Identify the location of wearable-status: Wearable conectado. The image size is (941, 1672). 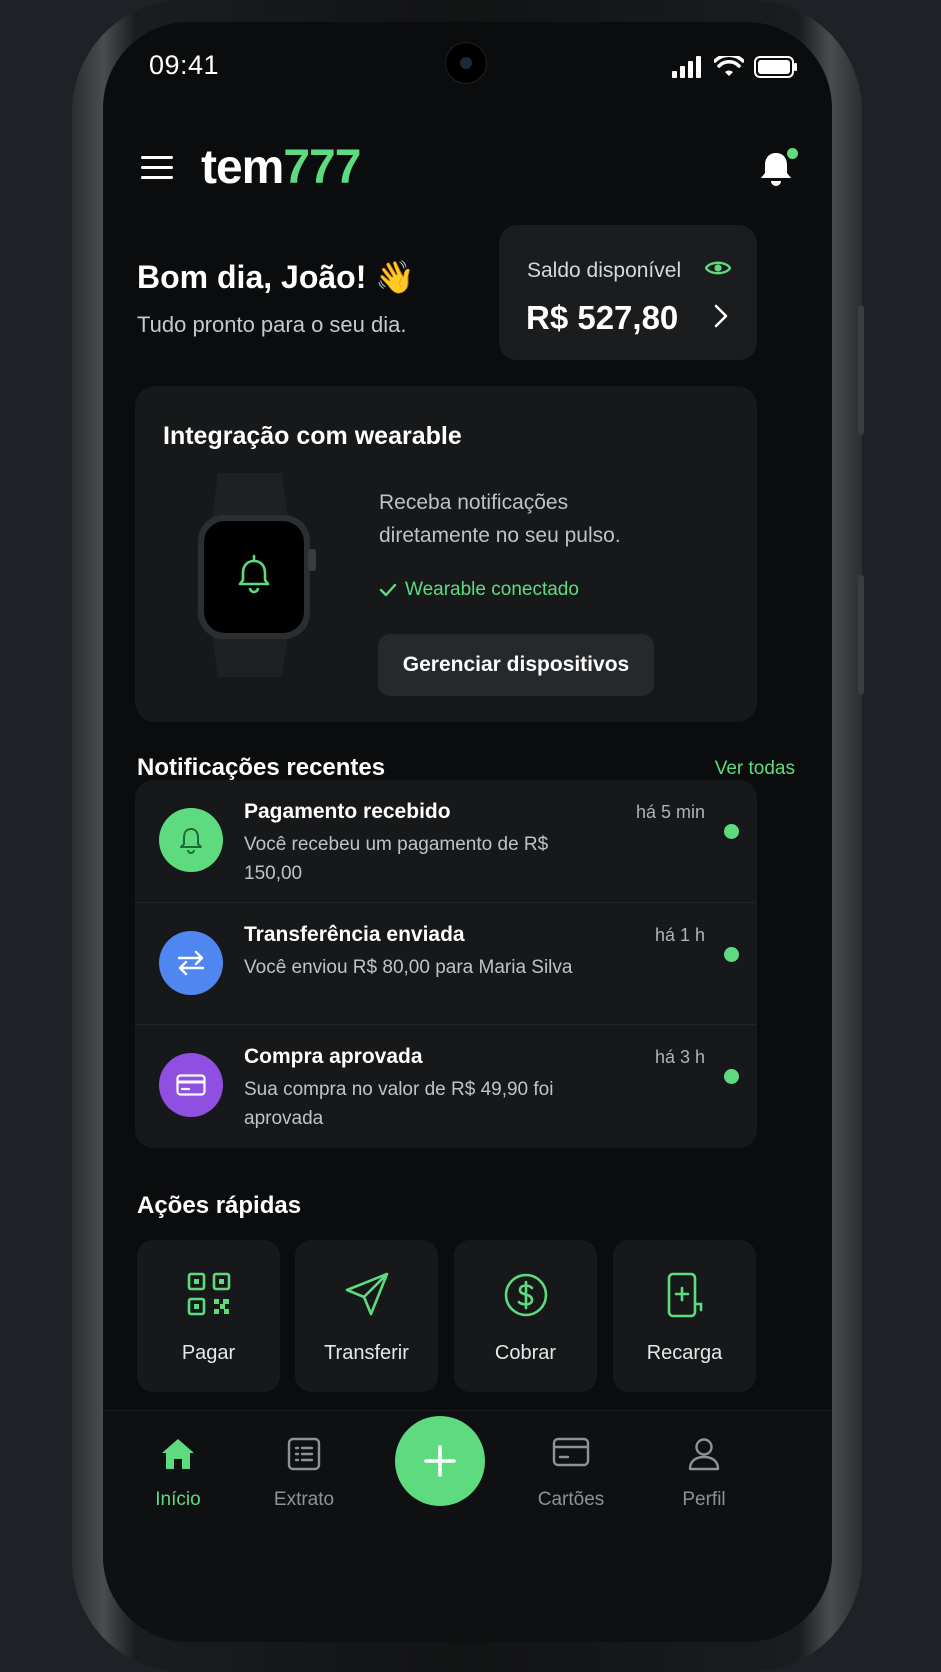
(479, 590).